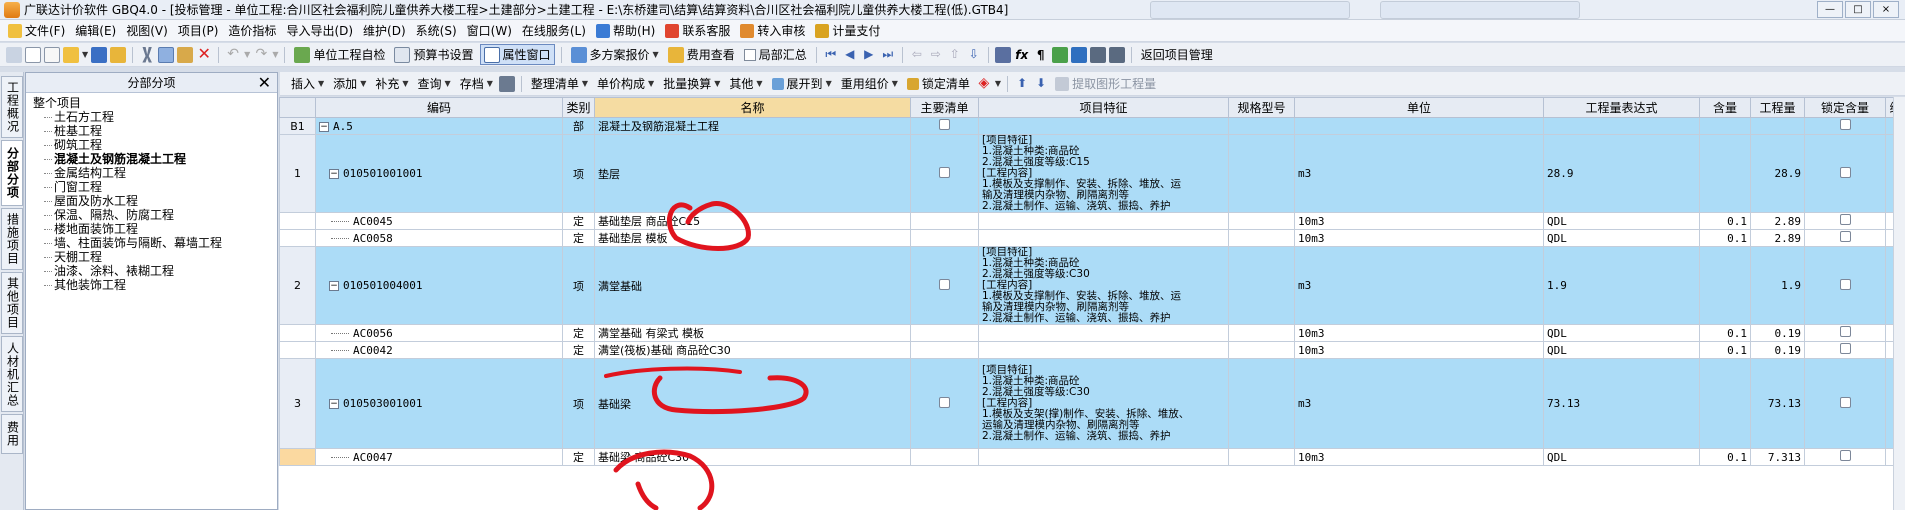 The width and height of the screenshot is (1905, 510). Describe the element at coordinates (578, 173) in the screenshot. I see `type-cell: 项` at that location.